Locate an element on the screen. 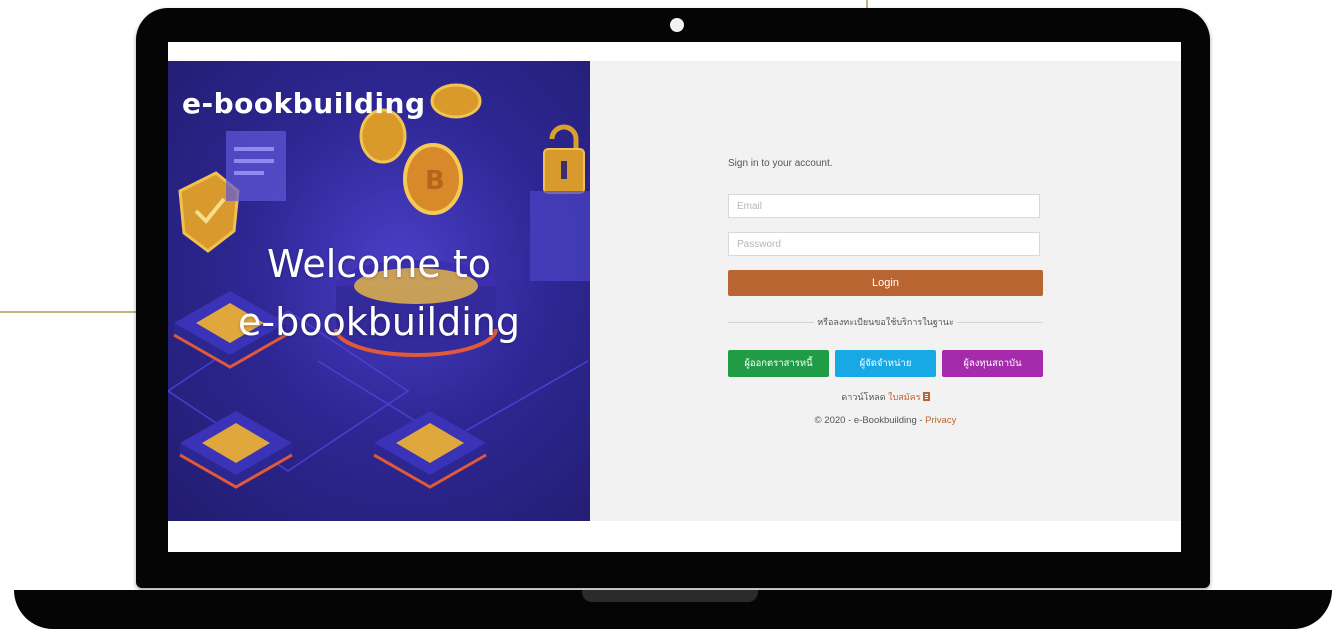  register-institutional-investor-button: ผู้ลงทุนสถาบัน is located at coordinates (992, 363).